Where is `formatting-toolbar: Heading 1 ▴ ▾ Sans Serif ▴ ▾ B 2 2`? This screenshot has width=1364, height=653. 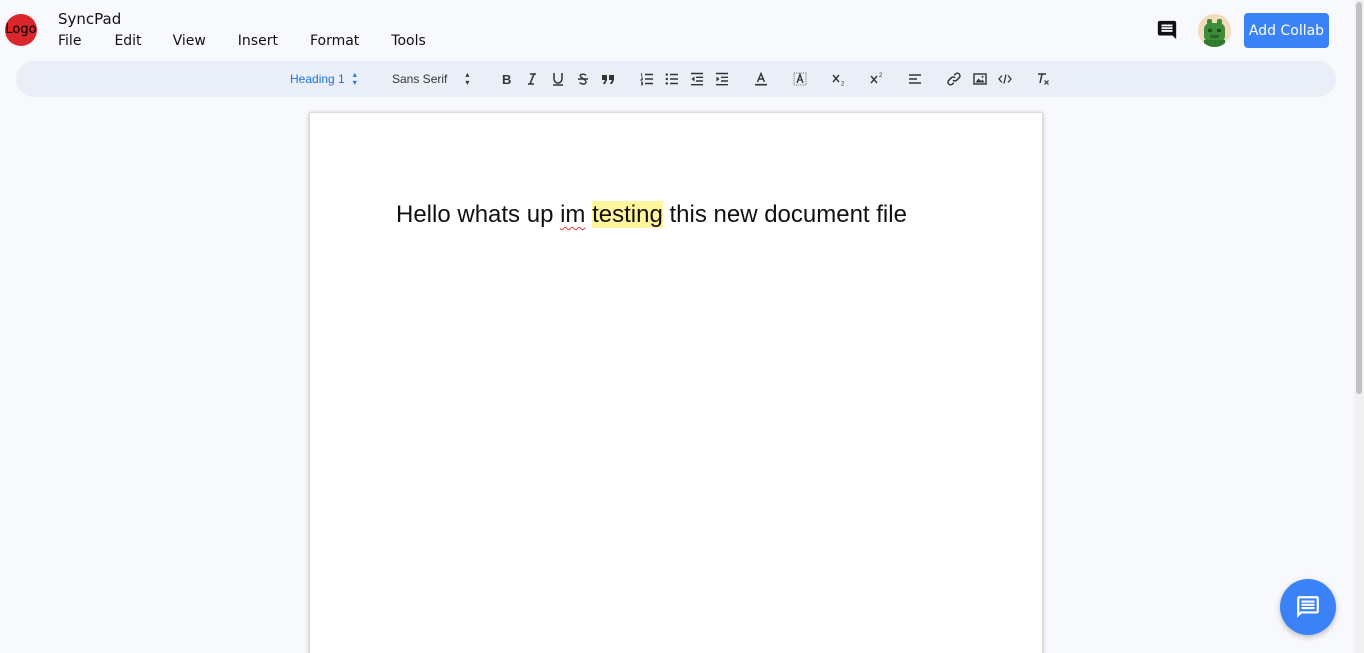
formatting-toolbar: Heading 1 ▴ ▾ Sans Serif ▴ ▾ B 2 2 is located at coordinates (676, 79).